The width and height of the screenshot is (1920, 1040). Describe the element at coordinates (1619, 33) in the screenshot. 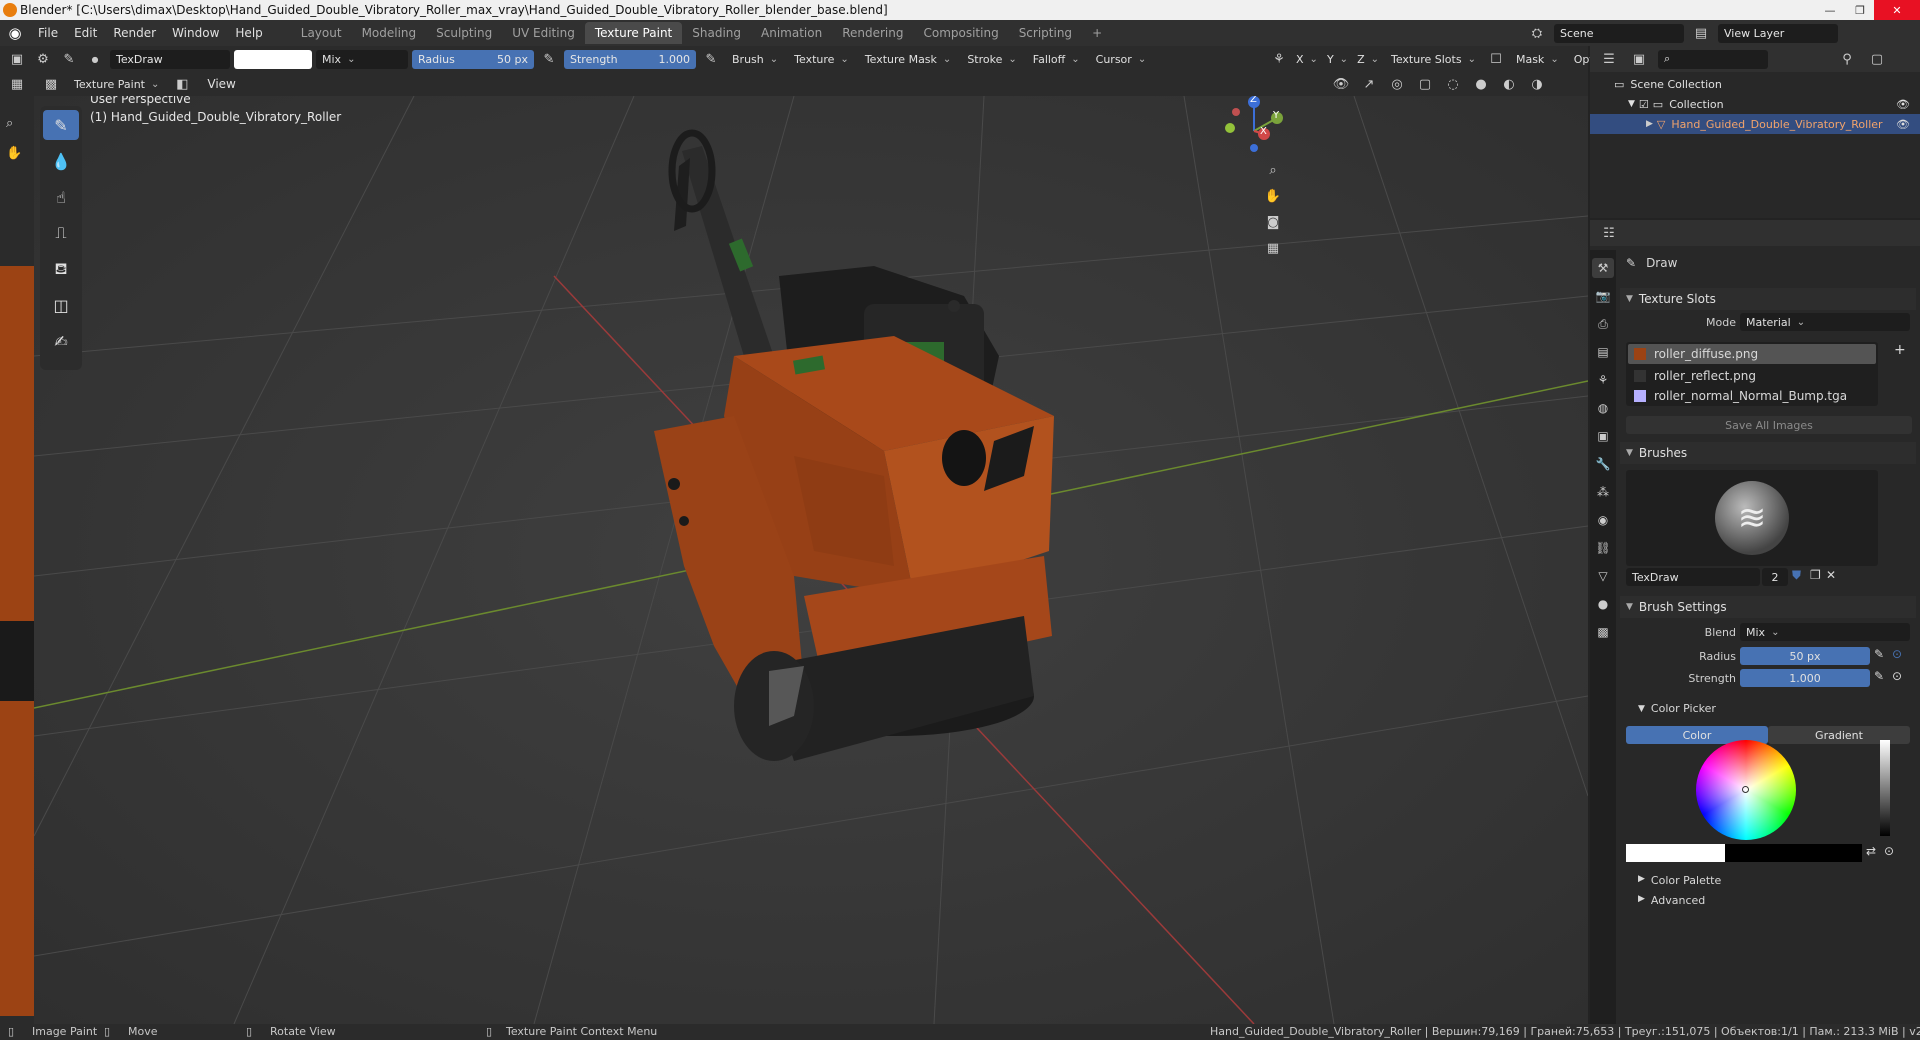

I see `scene-field: Scene` at that location.